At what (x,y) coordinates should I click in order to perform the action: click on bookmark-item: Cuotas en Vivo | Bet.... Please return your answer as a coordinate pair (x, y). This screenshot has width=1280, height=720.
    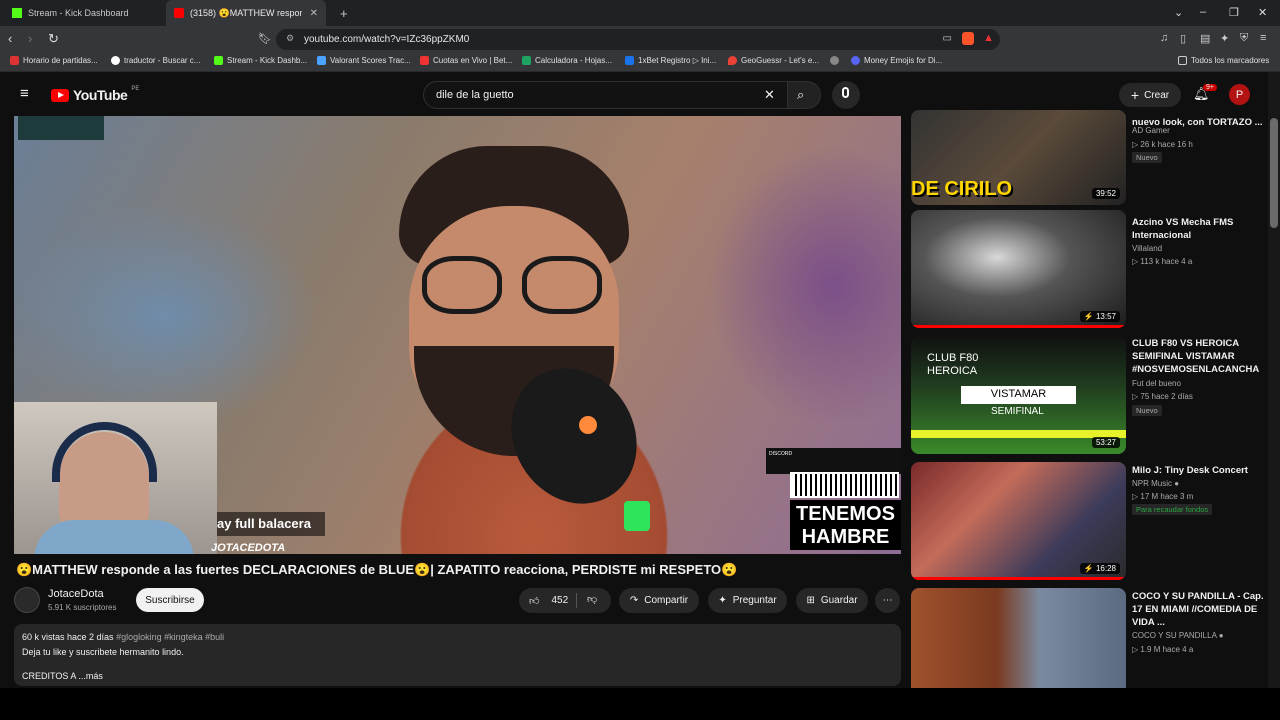
    Looking at the image, I should click on (466, 60).